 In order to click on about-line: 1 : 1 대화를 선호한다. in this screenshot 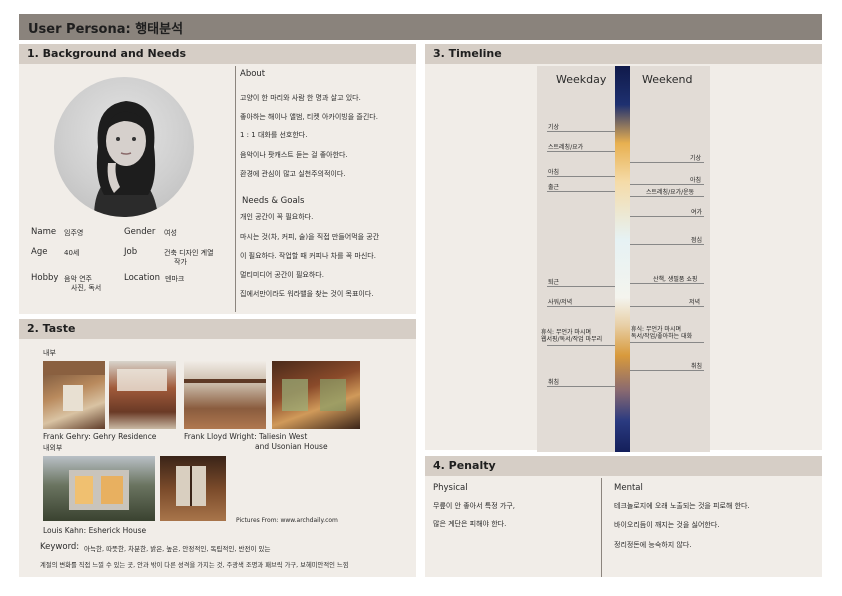, I will do `click(274, 135)`.